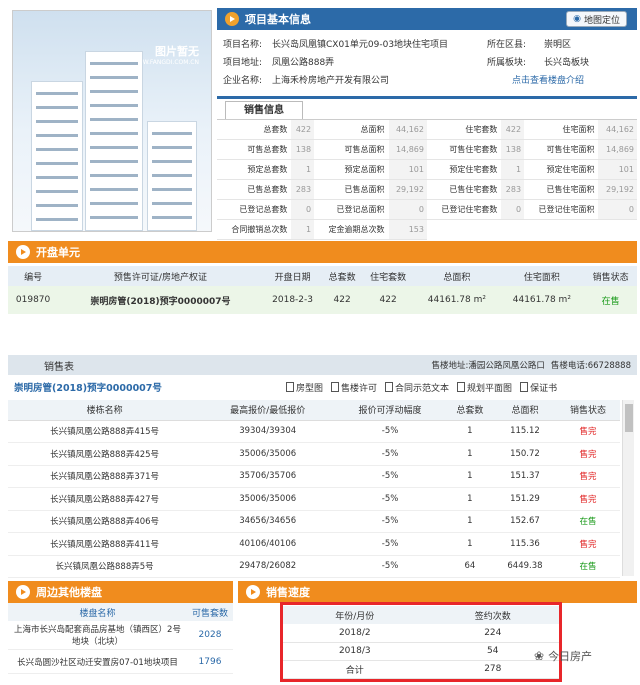 Image resolution: width=640 pixels, height=685 pixels. Describe the element at coordinates (610, 300) in the screenshot. I see `opening-cell: 在售` at that location.